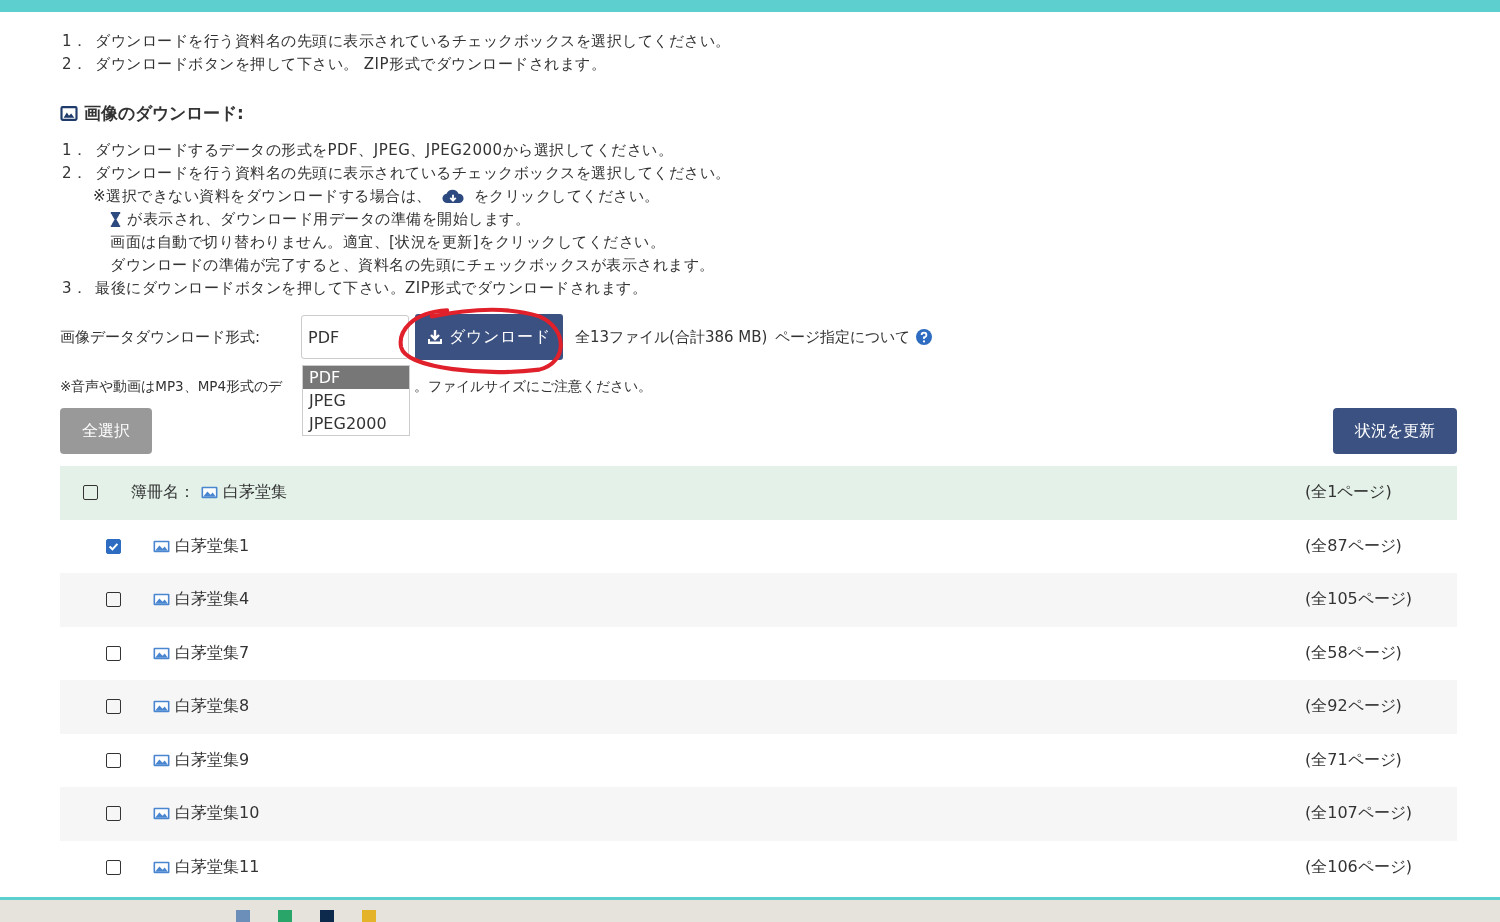 The image size is (1500, 922). Describe the element at coordinates (212, 707) in the screenshot. I see `item-title: 白茅堂集8` at that location.